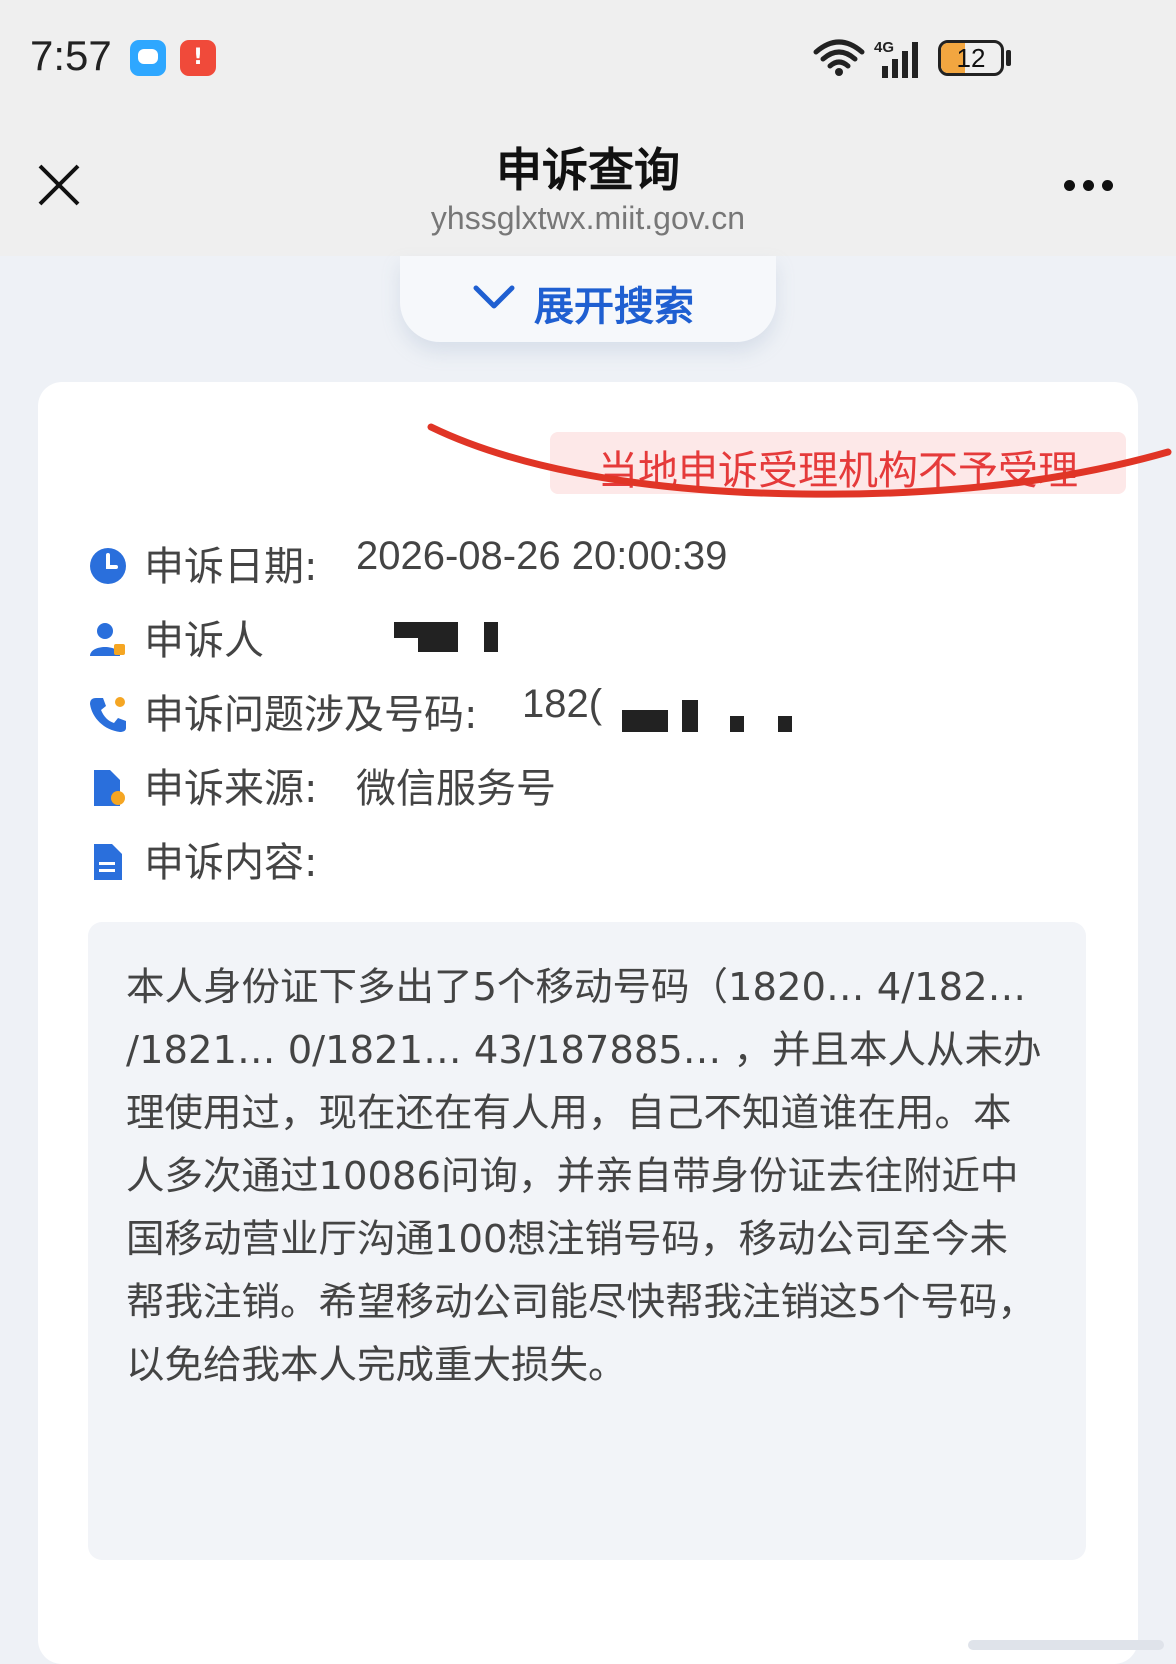 The height and width of the screenshot is (1664, 1176). What do you see at coordinates (148, 58) in the screenshot?
I see `chat-app-icon` at bounding box center [148, 58].